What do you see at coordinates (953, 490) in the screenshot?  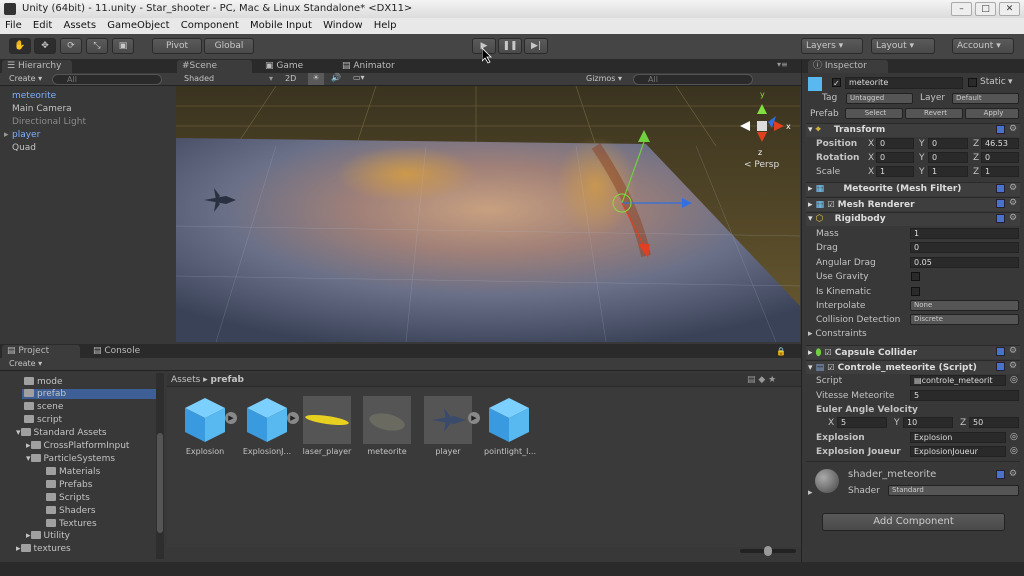 I see `shader-dropdown: Standard` at bounding box center [953, 490].